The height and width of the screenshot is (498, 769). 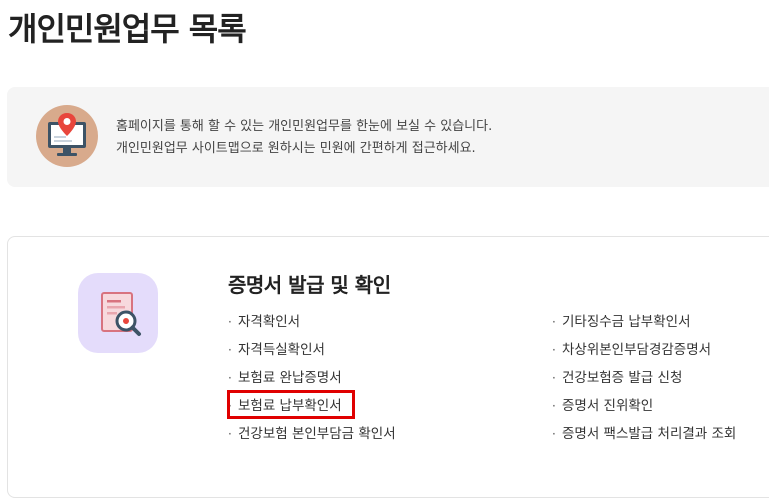 I want to click on highlight-box, so click(x=291, y=404).